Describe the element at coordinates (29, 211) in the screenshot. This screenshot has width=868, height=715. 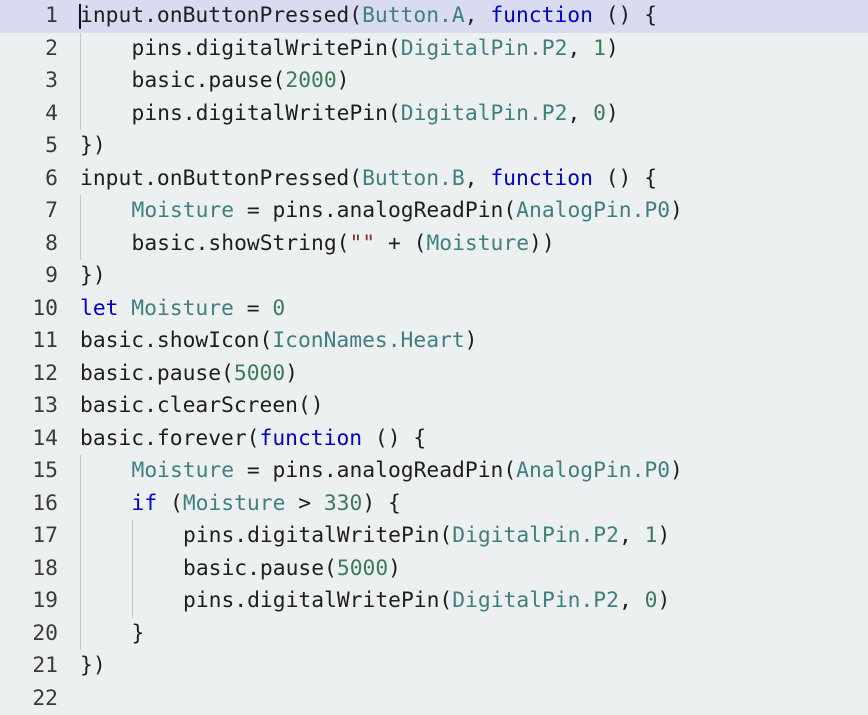
I see `line-number: 7` at that location.